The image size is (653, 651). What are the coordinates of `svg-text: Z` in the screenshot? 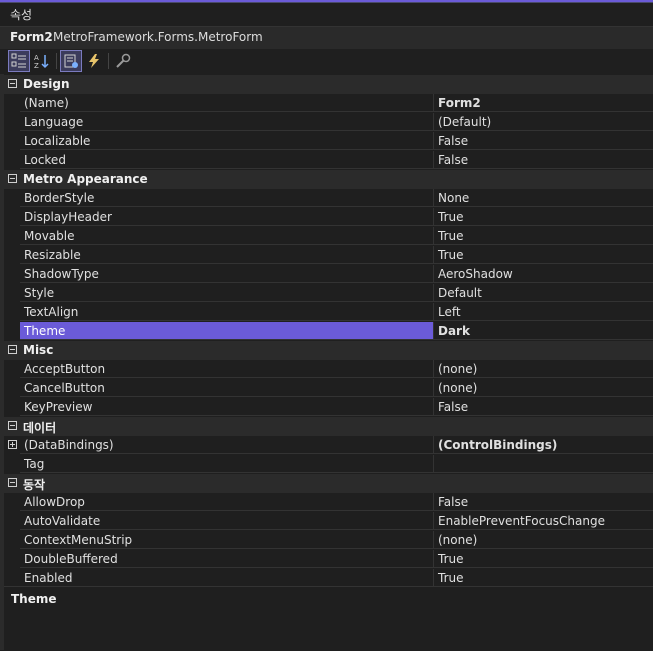 It's located at (36, 65).